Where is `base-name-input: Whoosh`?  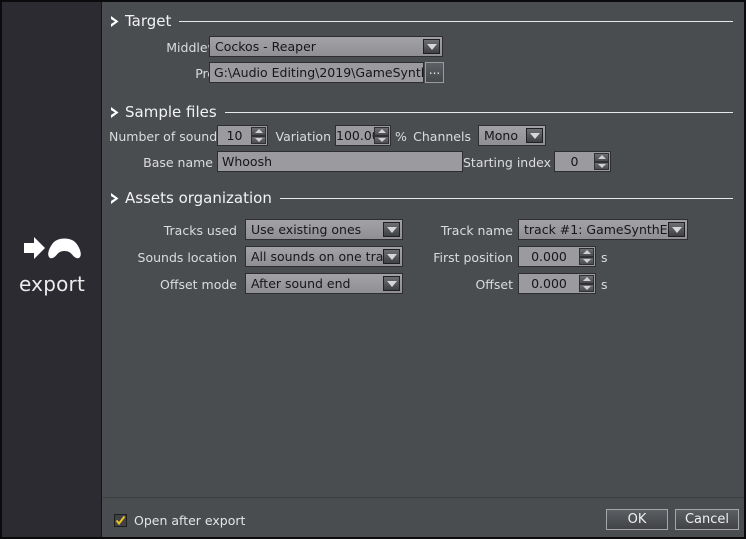 base-name-input: Whoosh is located at coordinates (340, 161).